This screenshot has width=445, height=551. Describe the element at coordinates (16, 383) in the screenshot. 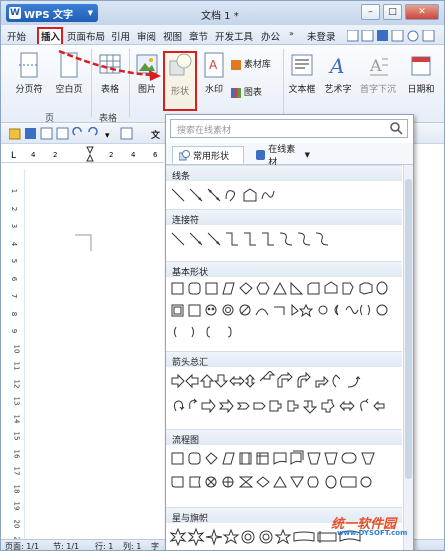

I see `ruler-number: 12` at that location.